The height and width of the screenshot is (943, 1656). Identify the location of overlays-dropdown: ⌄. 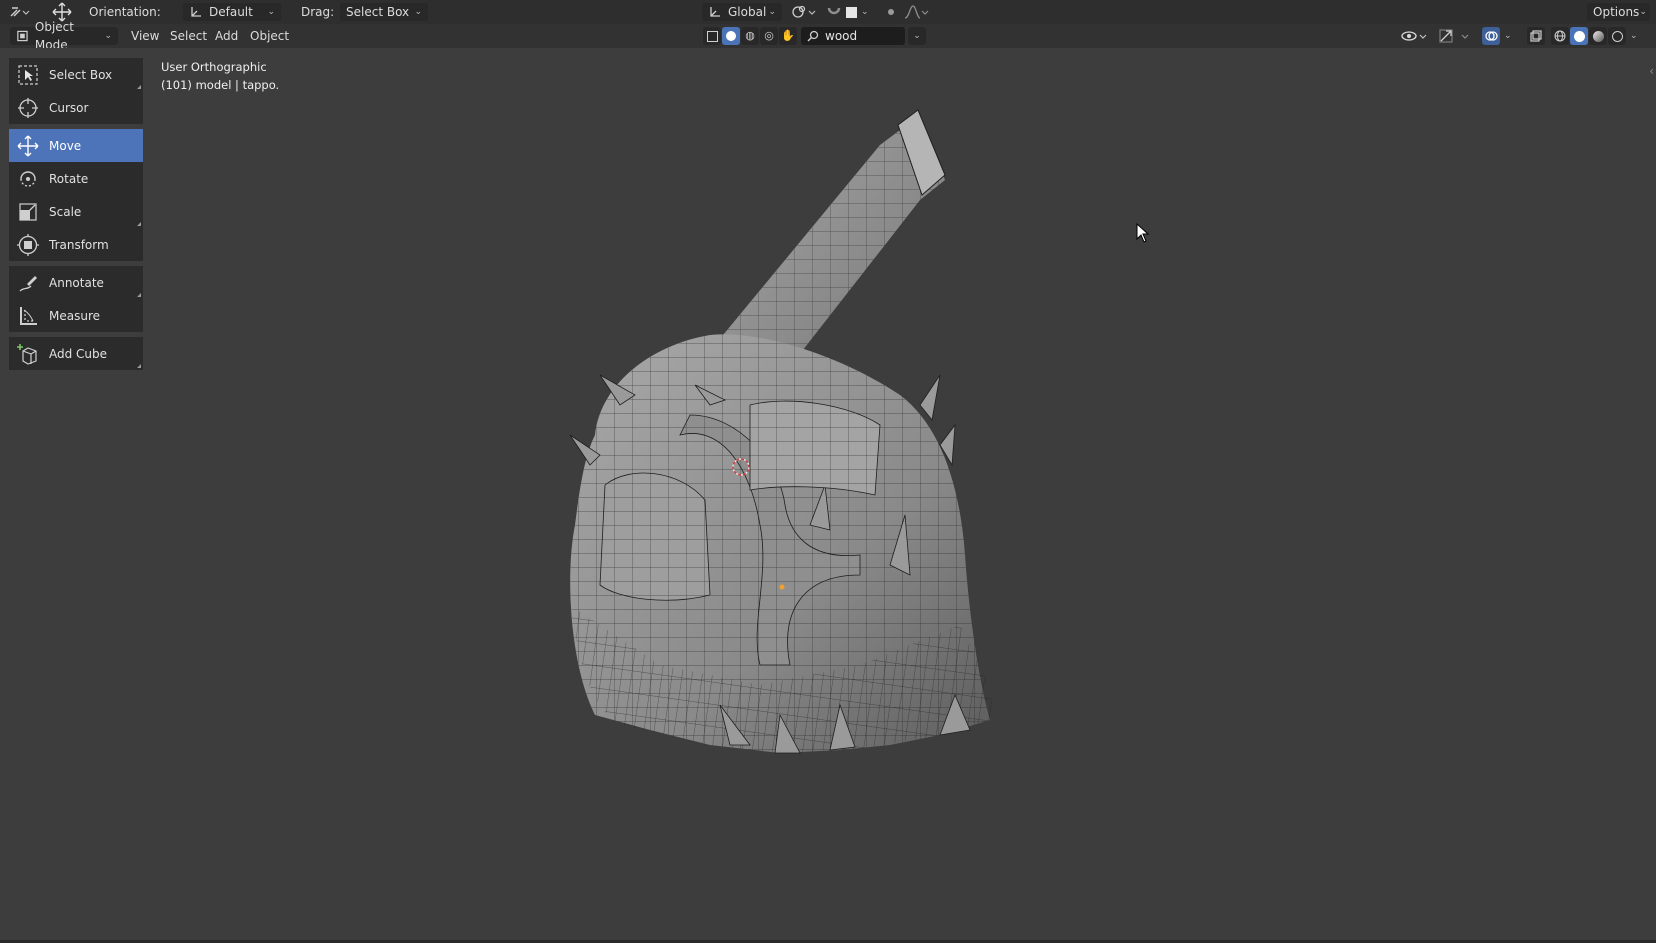
(1497, 36).